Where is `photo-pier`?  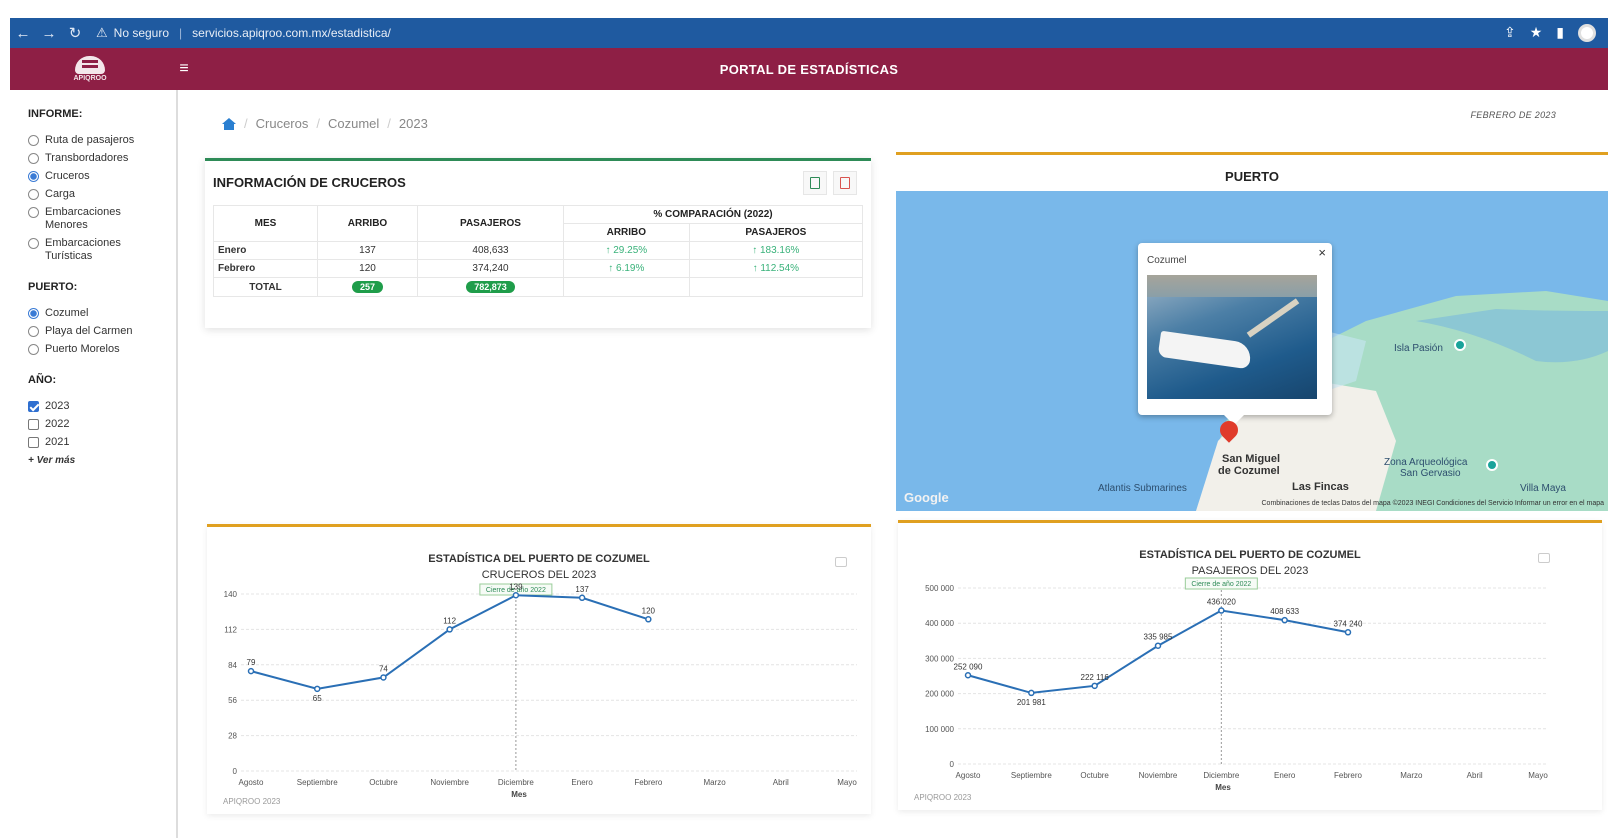 photo-pier is located at coordinates (1273, 318).